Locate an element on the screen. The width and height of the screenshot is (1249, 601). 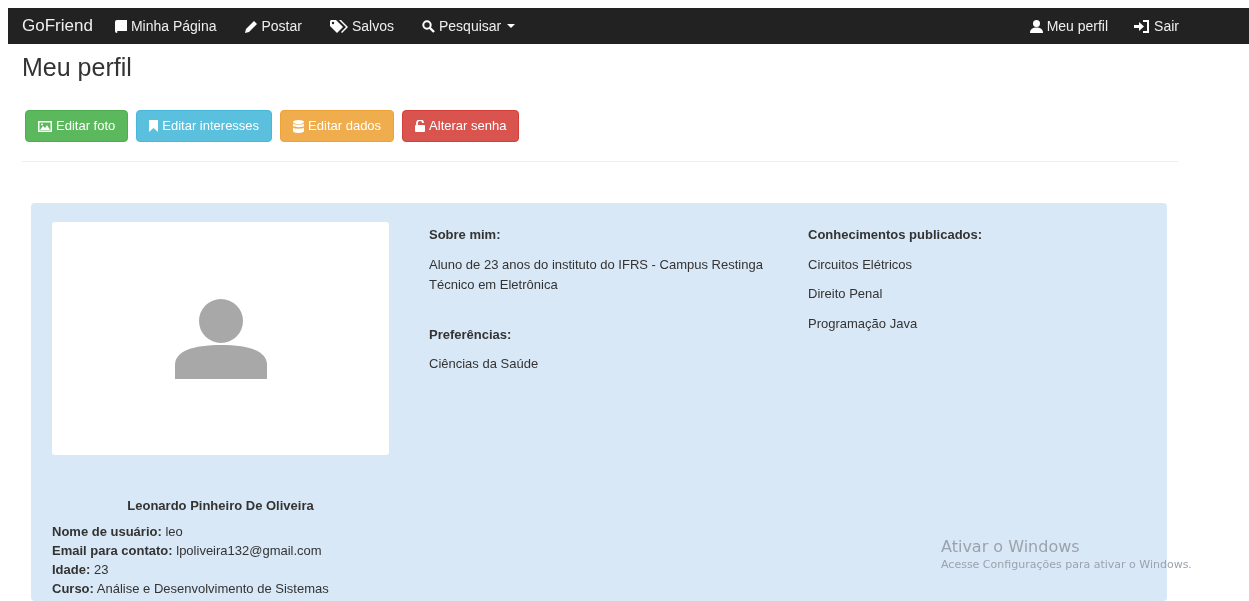
about-text: Aluno de 23 anos do instituto do IFRS - Campus Restinga Técnico em Eletrônica is located at coordinates (596, 274).